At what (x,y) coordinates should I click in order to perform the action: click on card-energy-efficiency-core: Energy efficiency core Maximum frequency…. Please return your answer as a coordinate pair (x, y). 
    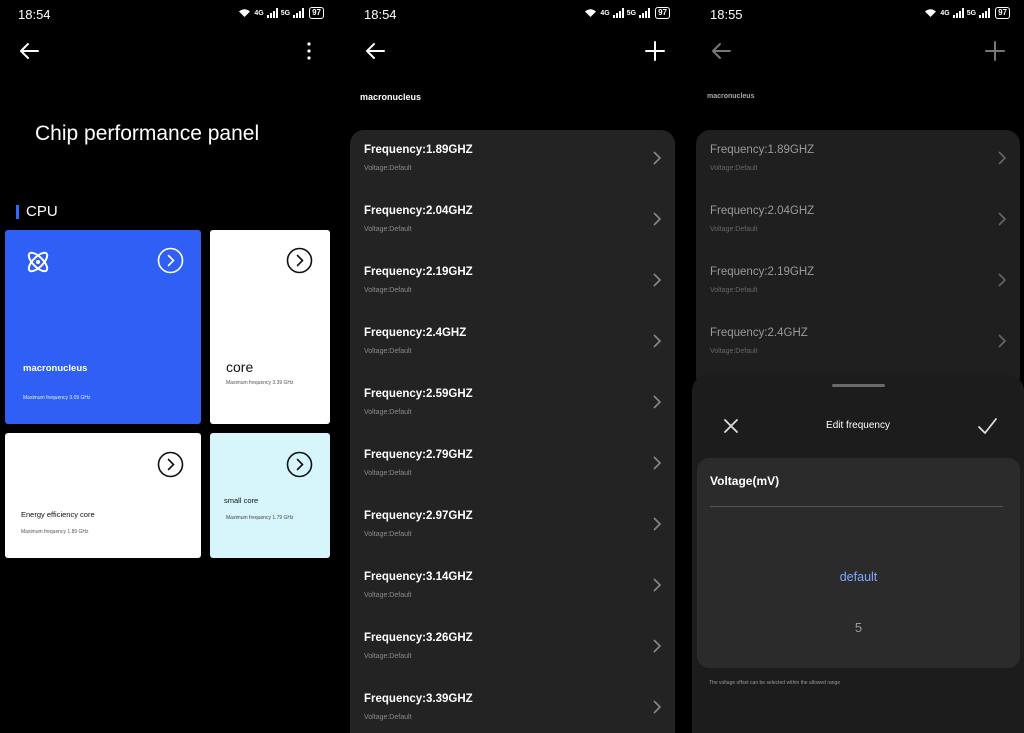
    Looking at the image, I should click on (103, 495).